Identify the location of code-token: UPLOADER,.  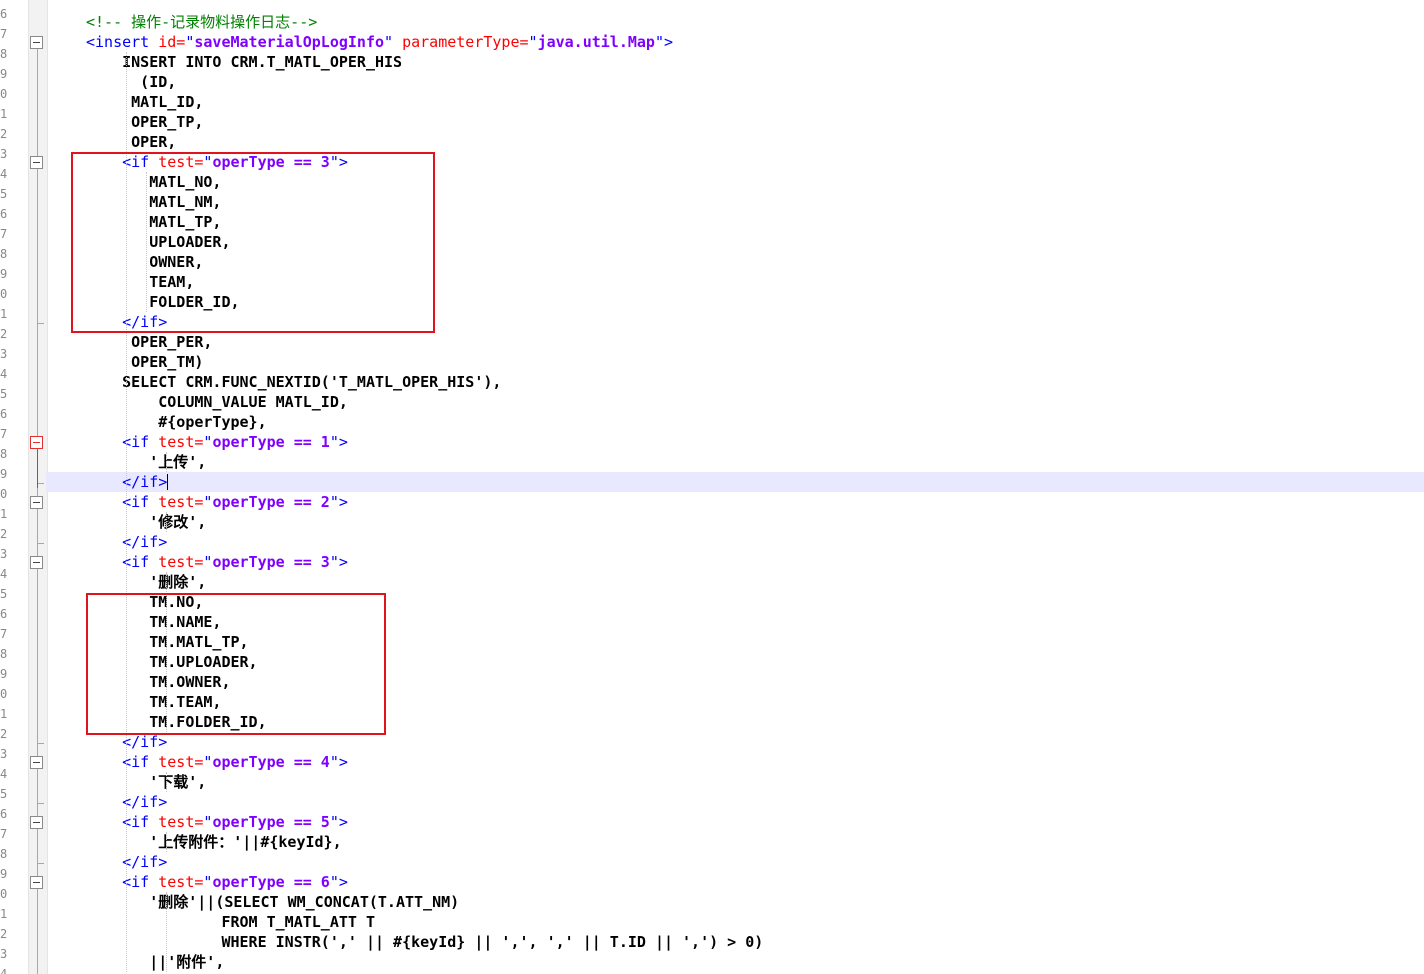
(158, 242).